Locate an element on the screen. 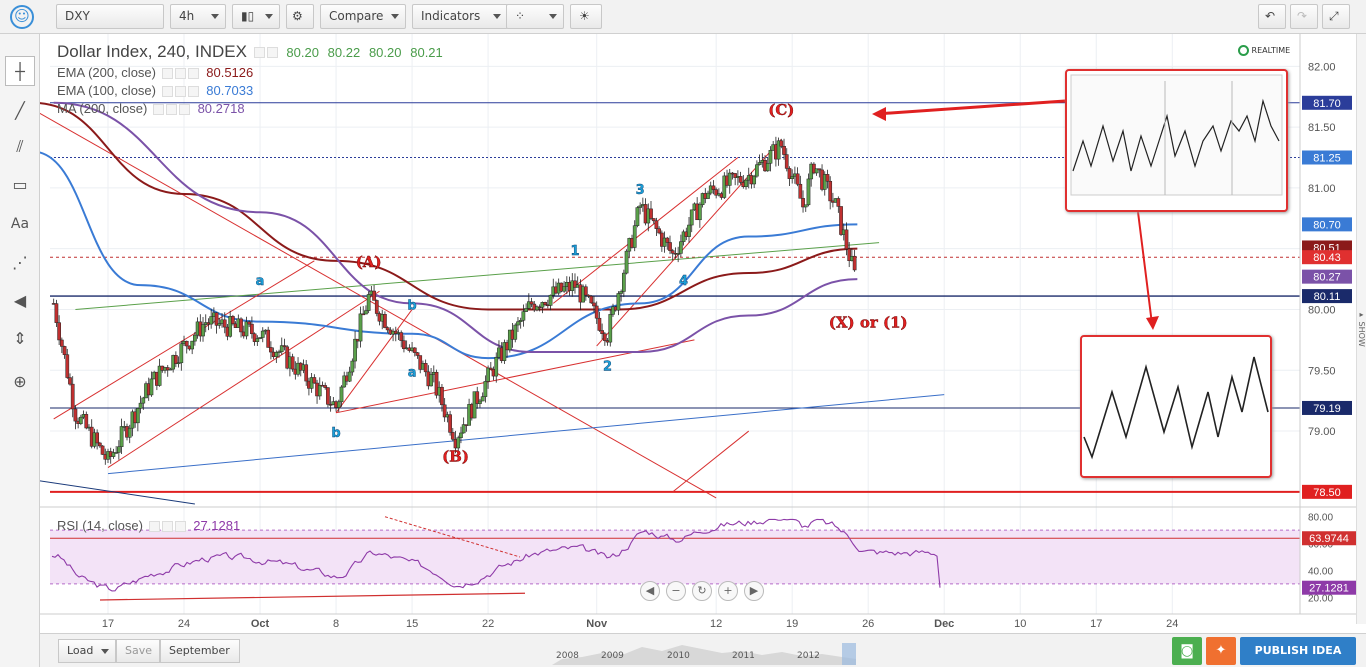 The width and height of the screenshot is (1366, 667). trend-b-leg is located at coordinates (374, 361).